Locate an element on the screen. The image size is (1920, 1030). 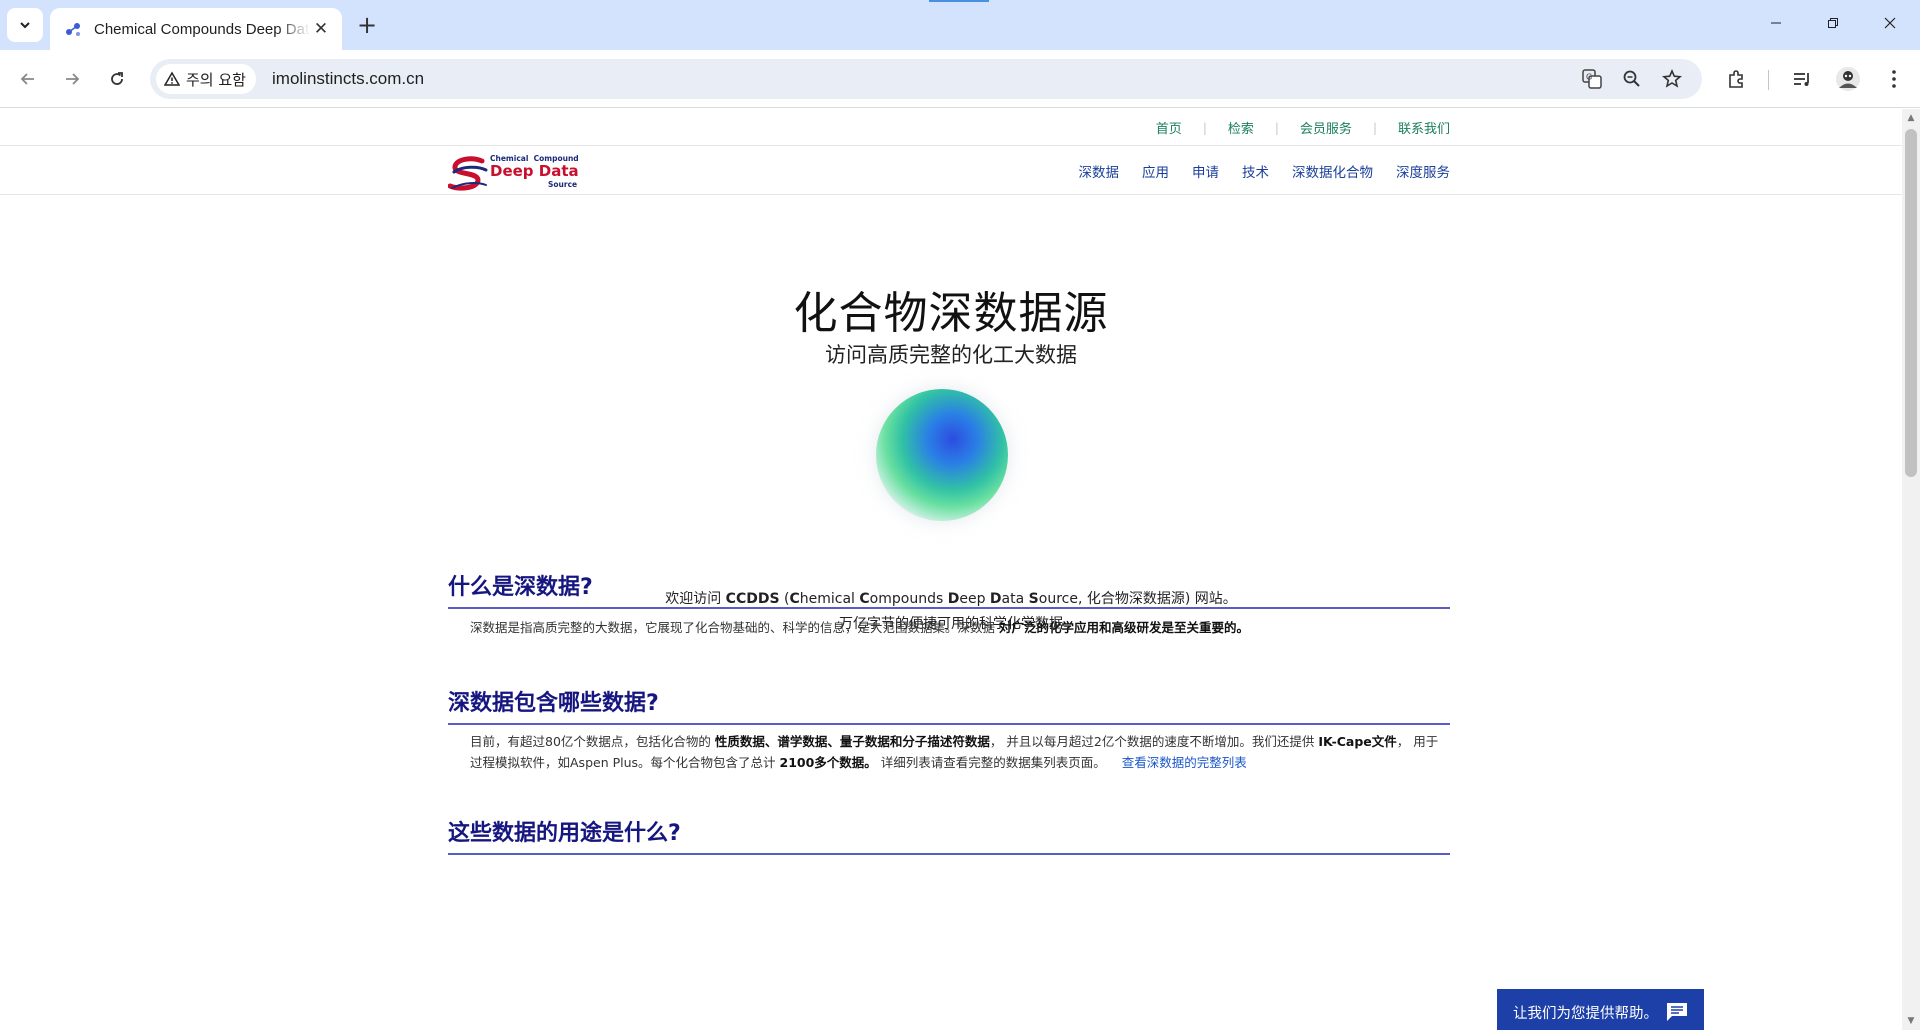
restore-button is located at coordinates (1833, 23).